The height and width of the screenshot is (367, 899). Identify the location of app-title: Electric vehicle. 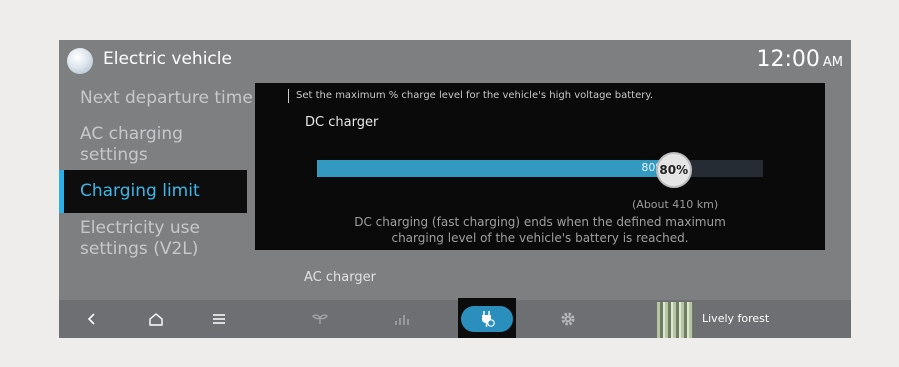
(167, 59).